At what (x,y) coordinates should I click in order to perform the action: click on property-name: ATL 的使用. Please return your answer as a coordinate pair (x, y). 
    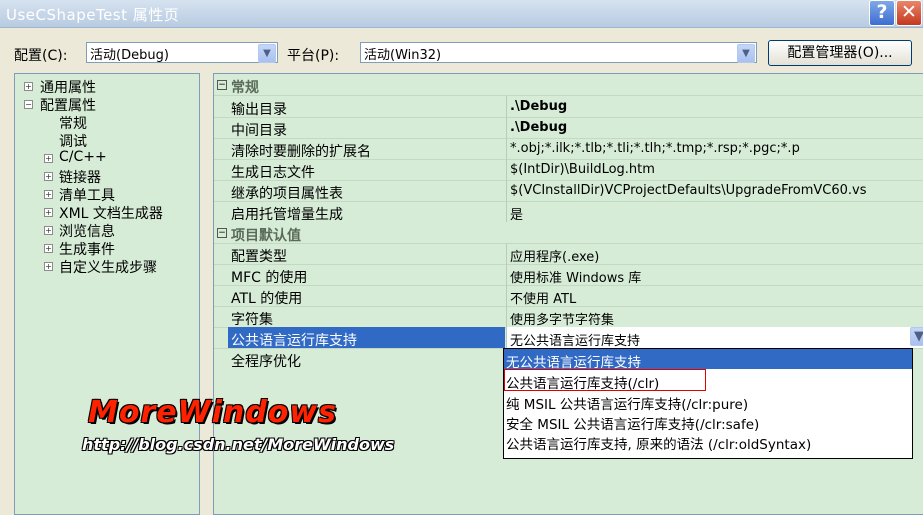
    Looking at the image, I should click on (267, 299).